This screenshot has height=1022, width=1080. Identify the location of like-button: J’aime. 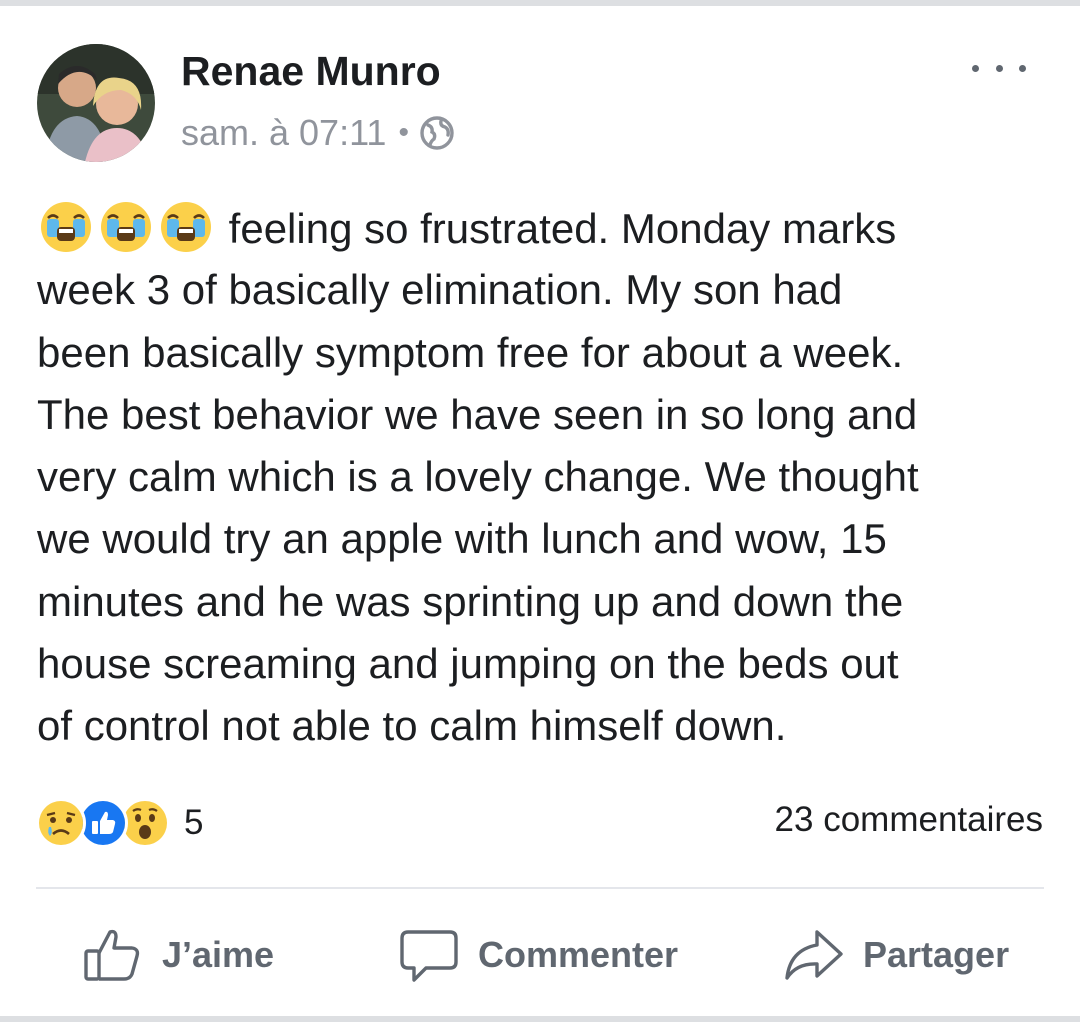
(178, 955).